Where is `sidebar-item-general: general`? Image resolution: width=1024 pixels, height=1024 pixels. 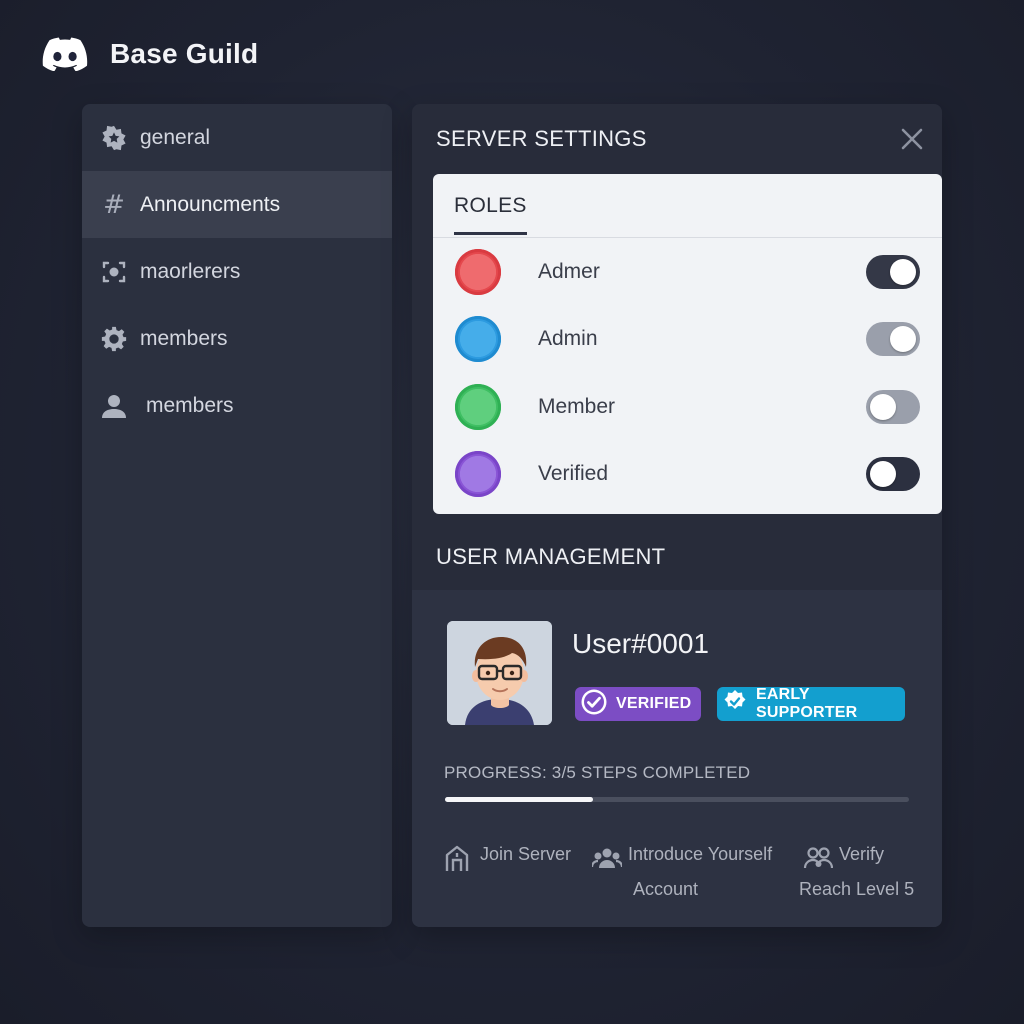
sidebar-item-general: general is located at coordinates (237, 137).